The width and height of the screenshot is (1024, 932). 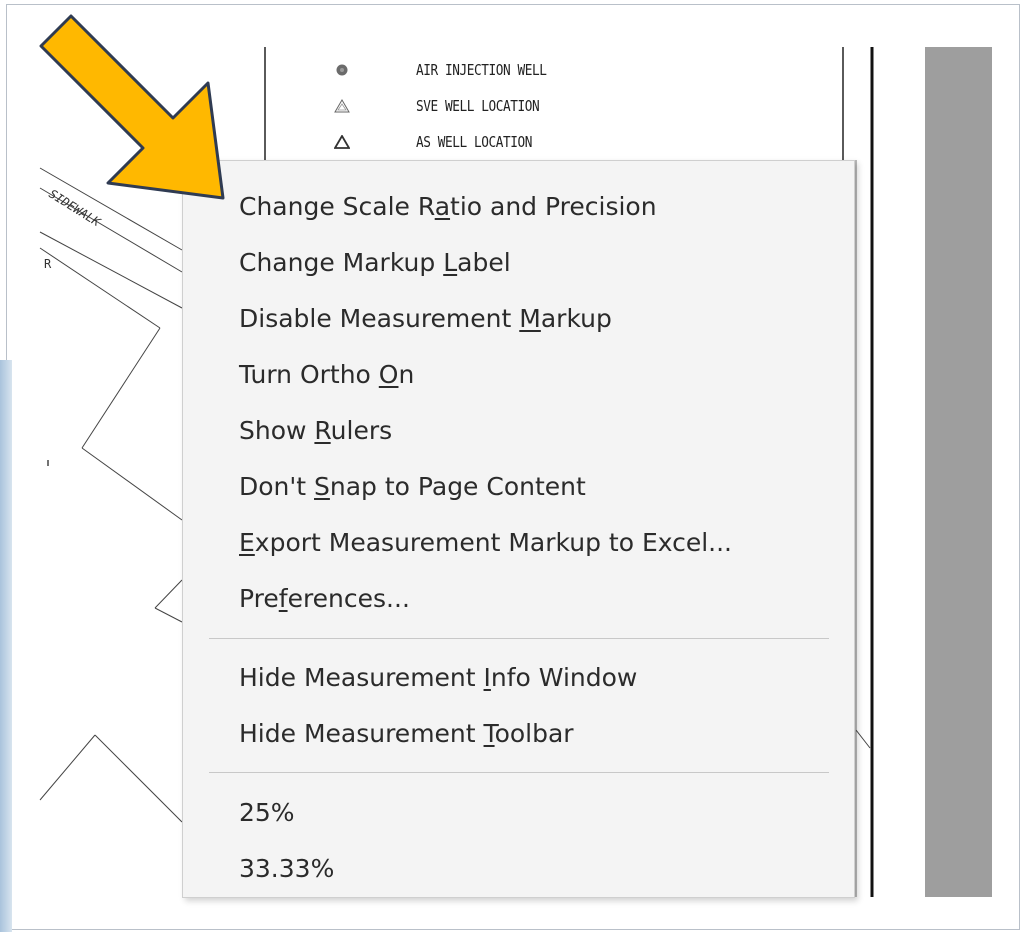 I want to click on menu-item-text: Change Markup, so click(x=341, y=262).